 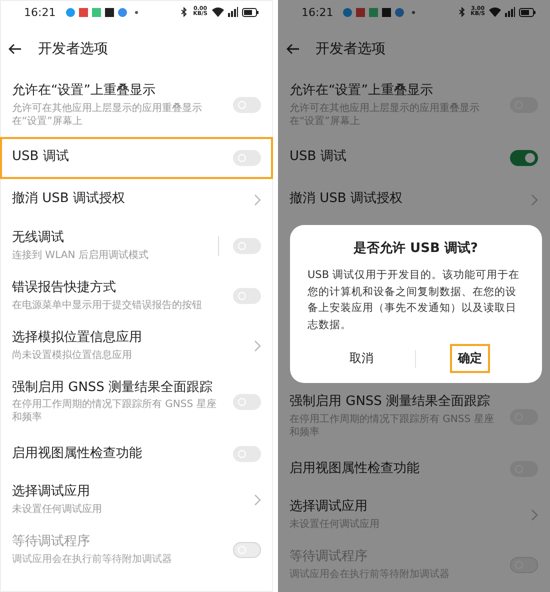 I want to click on dialog-button: 取消, so click(x=361, y=359).